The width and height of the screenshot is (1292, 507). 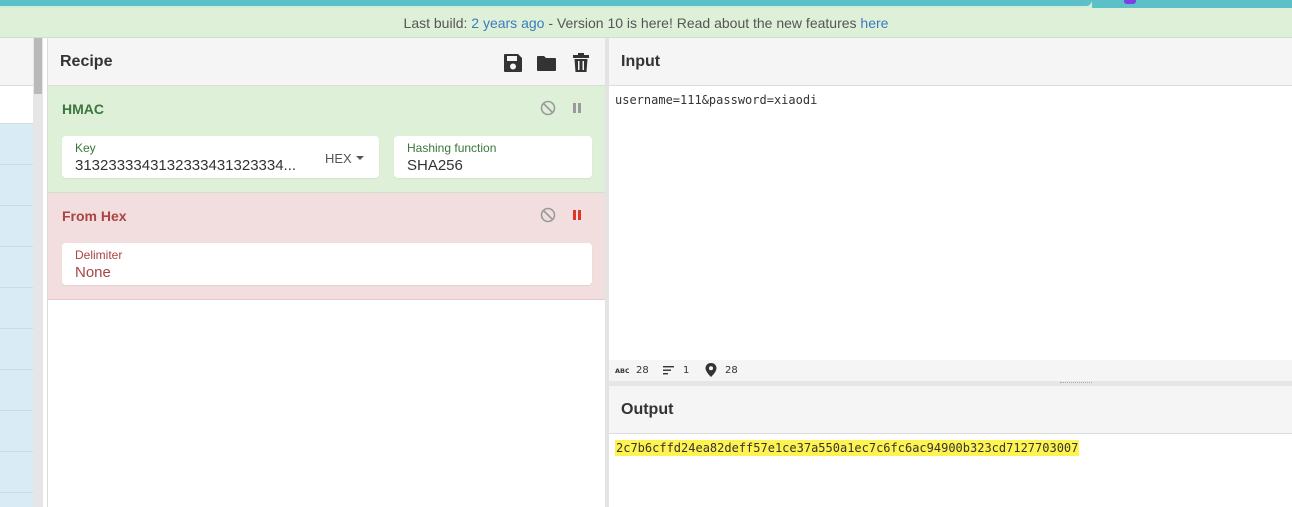 What do you see at coordinates (493, 157) in the screenshot?
I see `hashing-function-field: Hashing function SHA256` at bounding box center [493, 157].